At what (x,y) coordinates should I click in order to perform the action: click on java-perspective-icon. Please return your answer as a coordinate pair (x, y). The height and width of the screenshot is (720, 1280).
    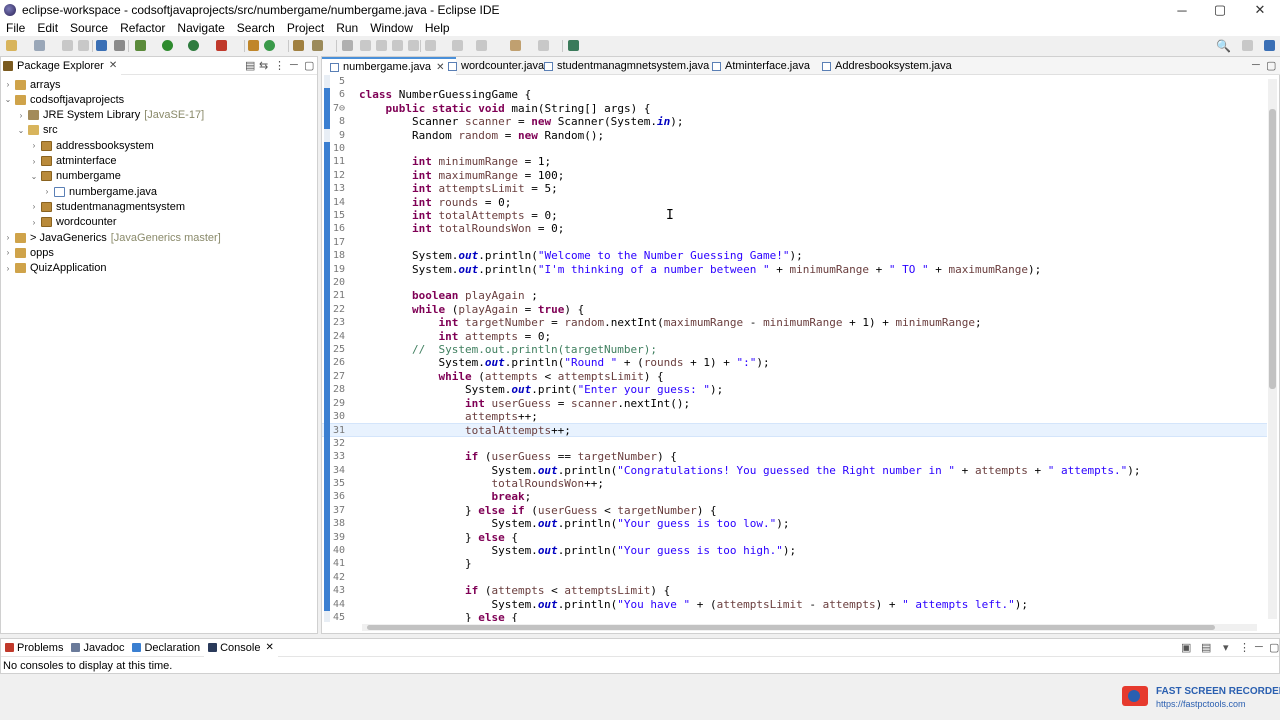
    Looking at the image, I should click on (1269, 45).